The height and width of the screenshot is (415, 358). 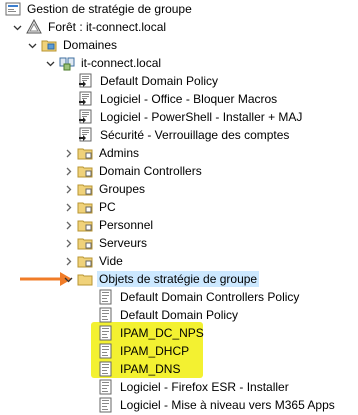 I want to click on gpo-item-ipam-dns: IPAM_DNS, so click(x=139, y=369).